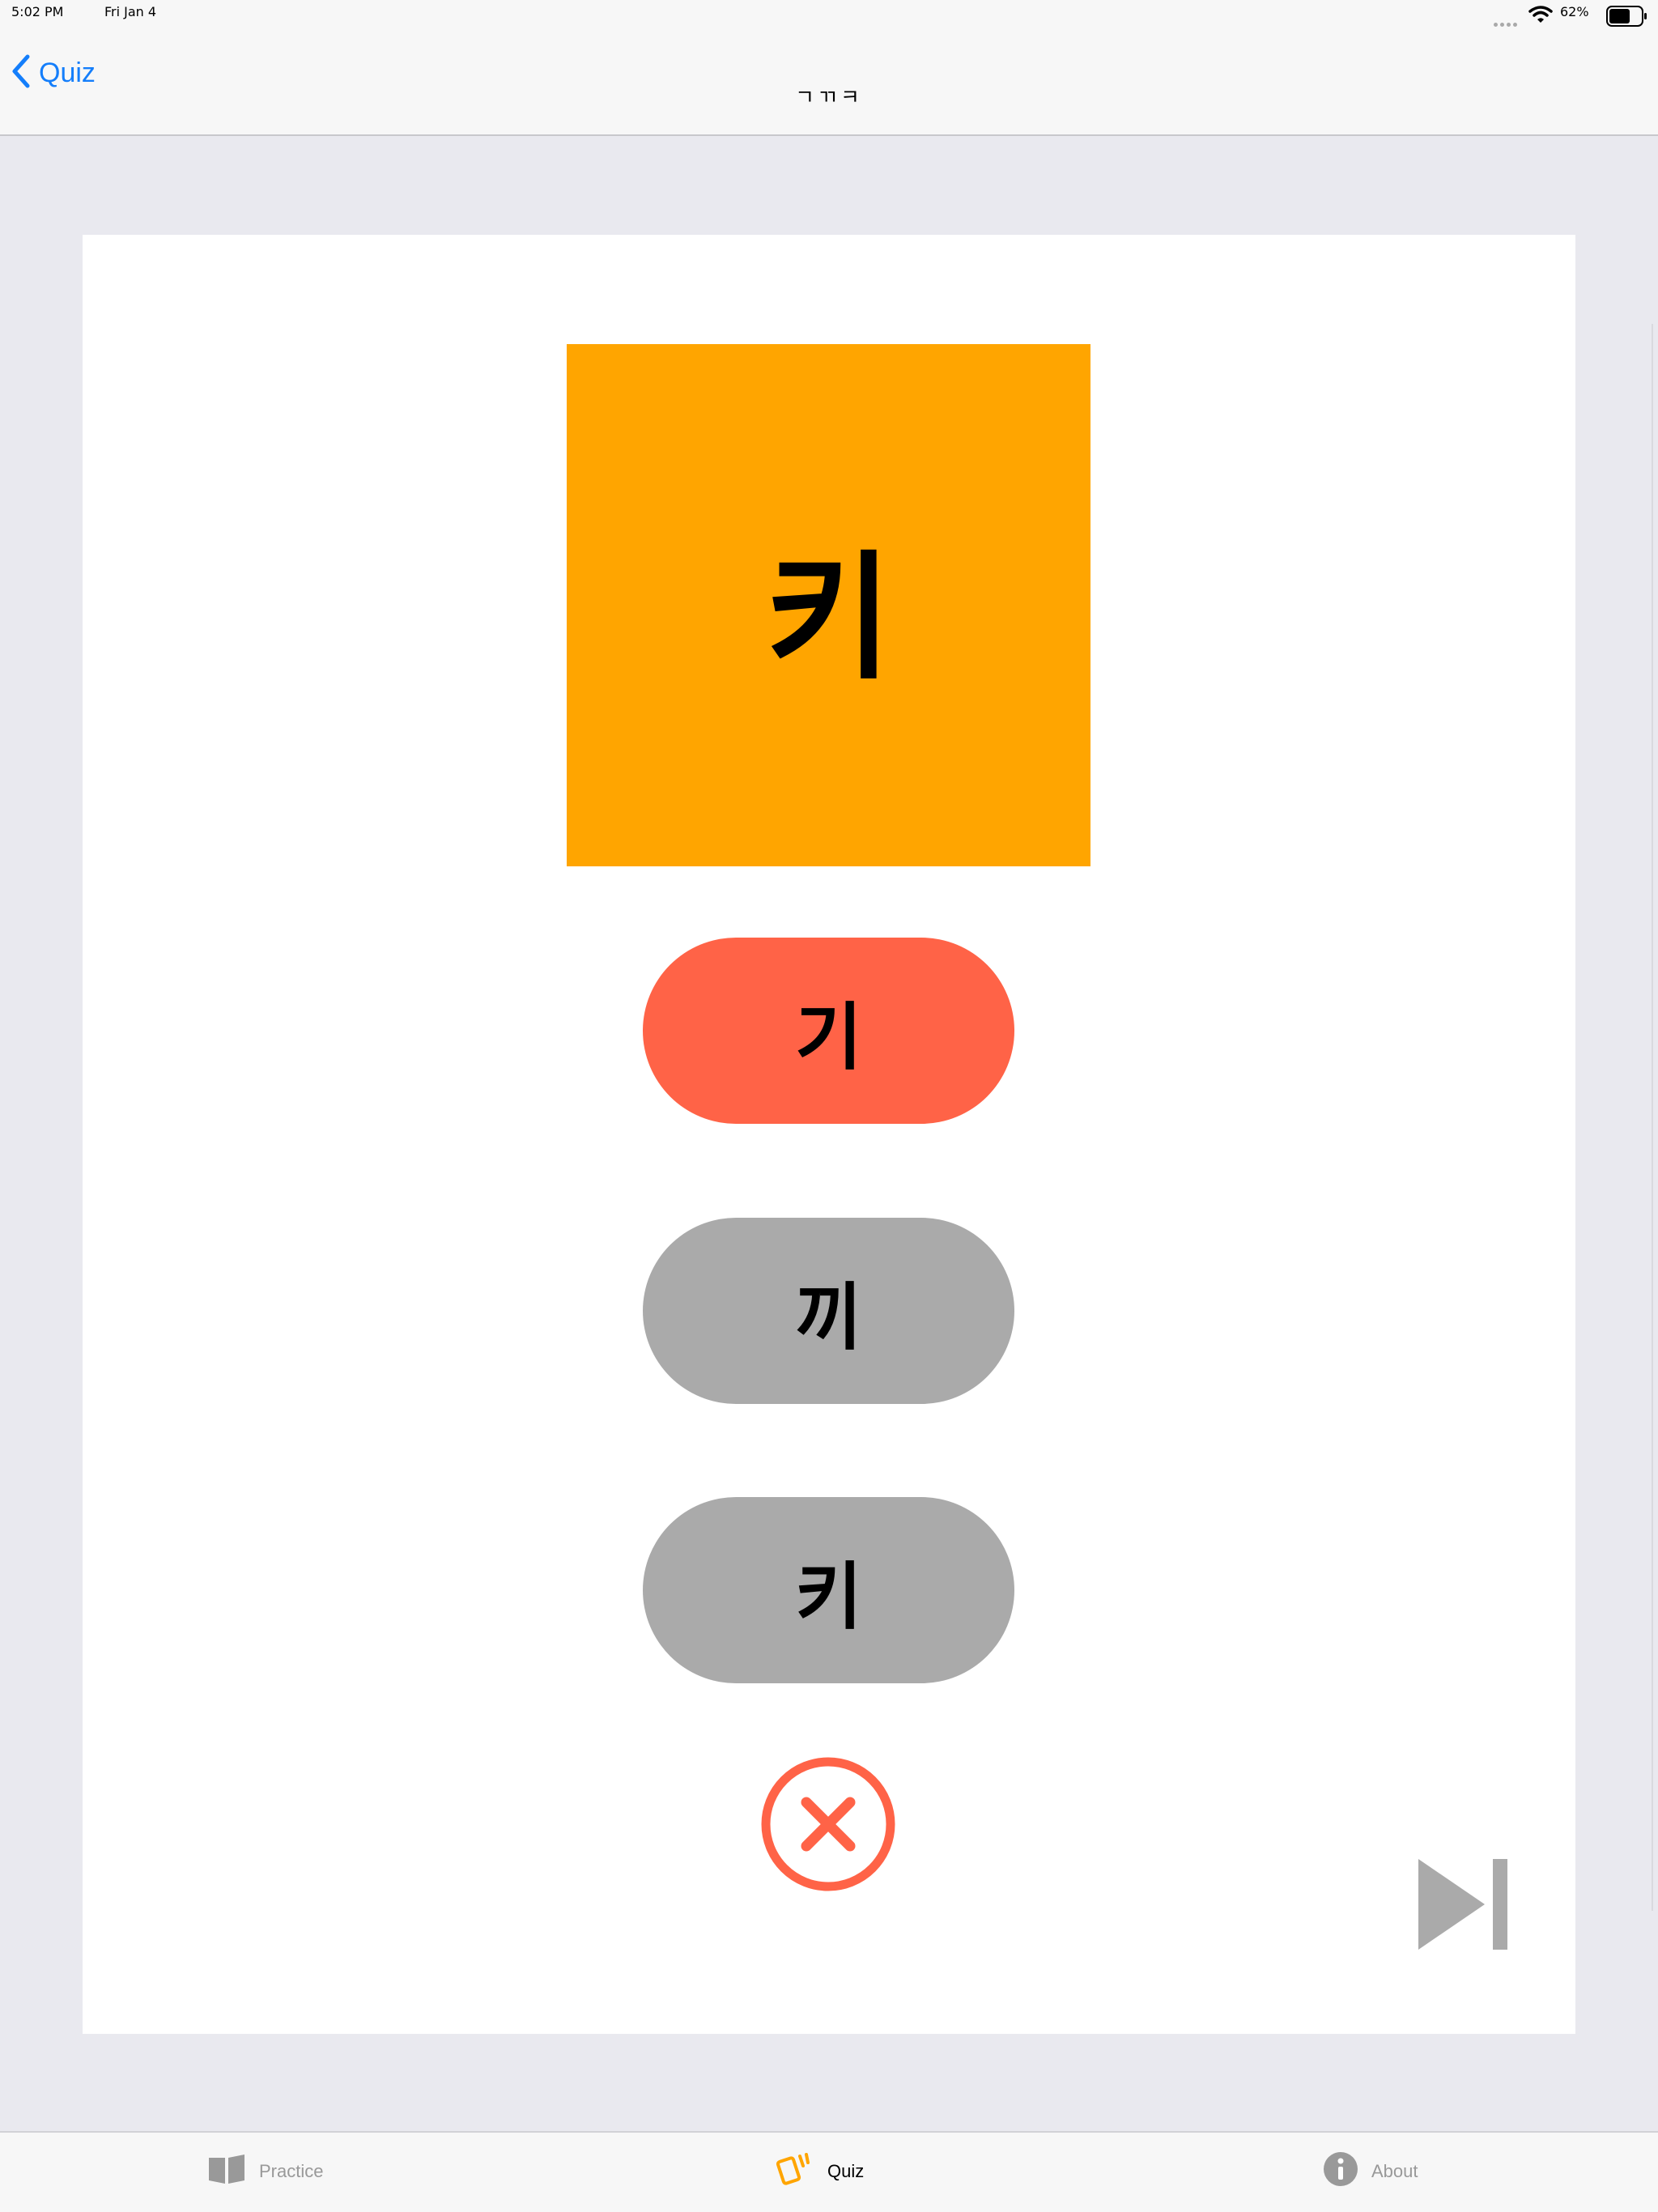  Describe the element at coordinates (828, 1598) in the screenshot. I see `answer-choice-label: 키` at that location.